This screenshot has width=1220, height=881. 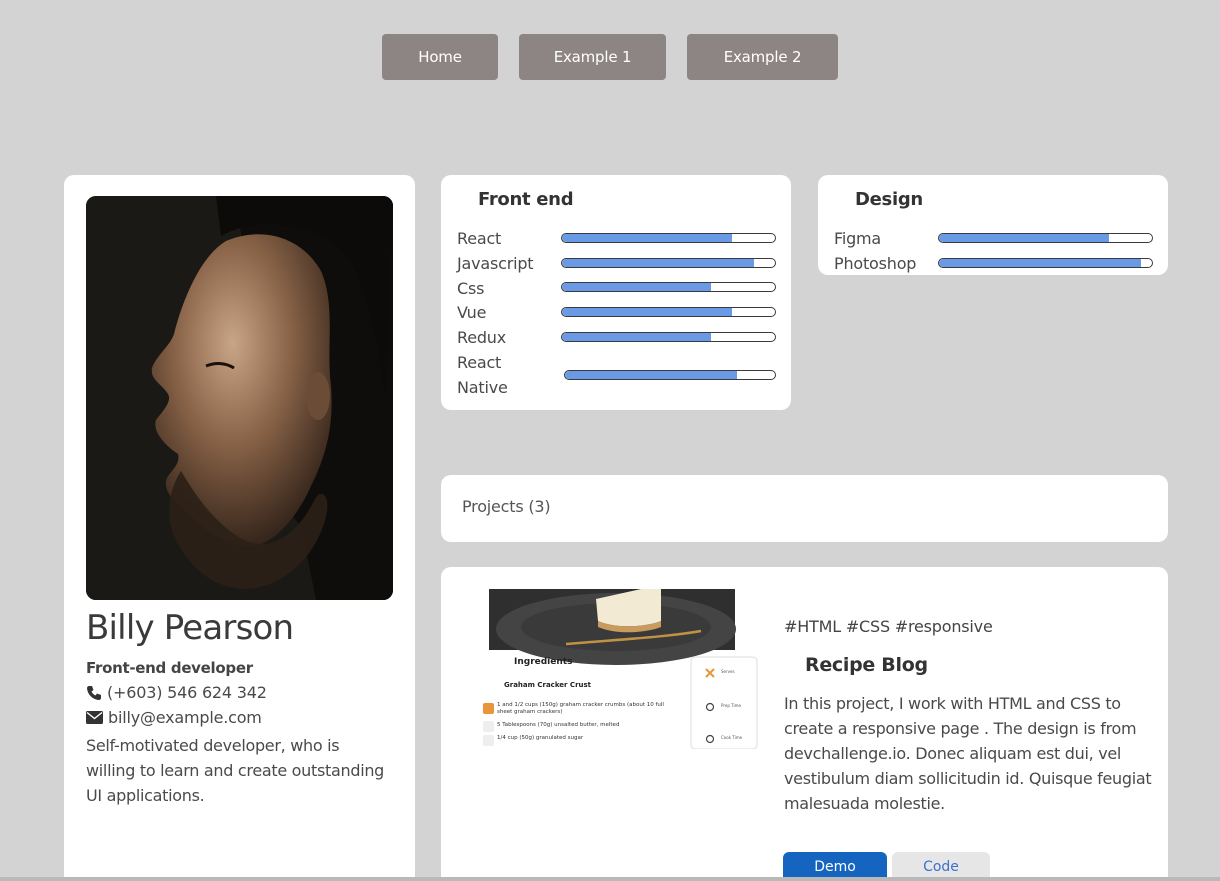 I want to click on frontend-skills-title: Front end, so click(x=526, y=199).